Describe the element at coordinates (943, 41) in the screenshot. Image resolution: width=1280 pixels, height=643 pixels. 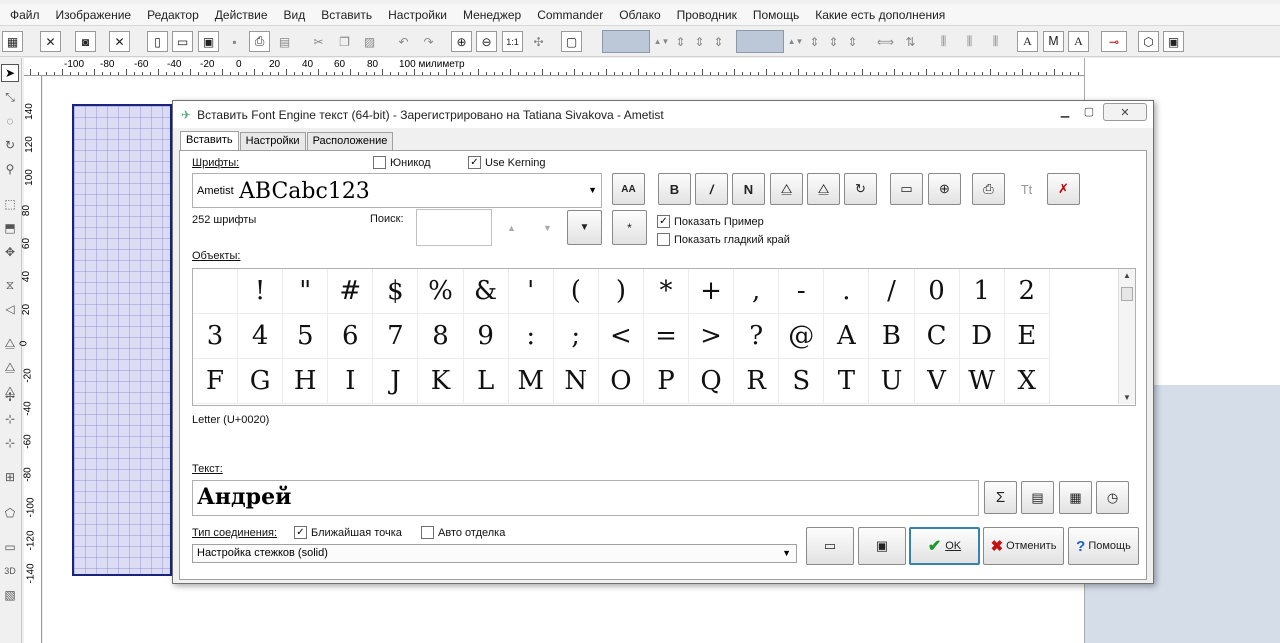
I see `distribute-icon: ⫼` at that location.